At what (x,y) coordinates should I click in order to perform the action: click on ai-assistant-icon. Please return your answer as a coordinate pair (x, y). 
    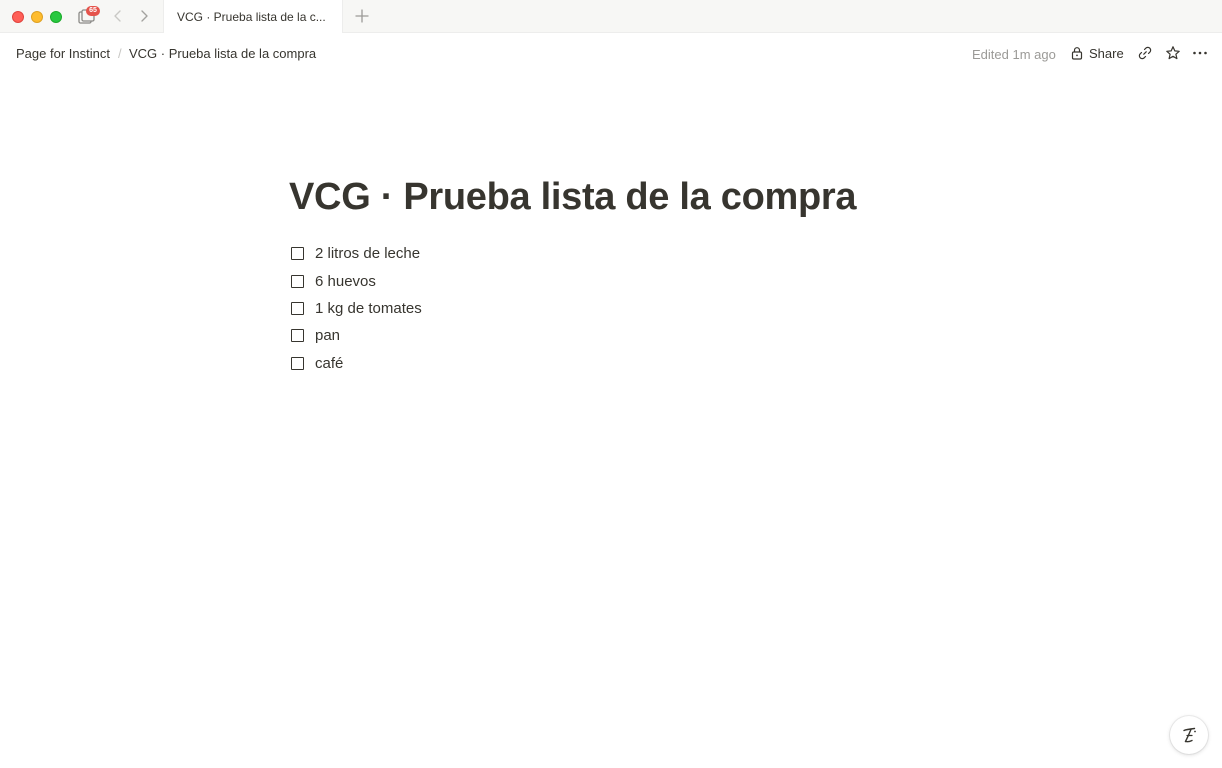
    Looking at the image, I should click on (1189, 735).